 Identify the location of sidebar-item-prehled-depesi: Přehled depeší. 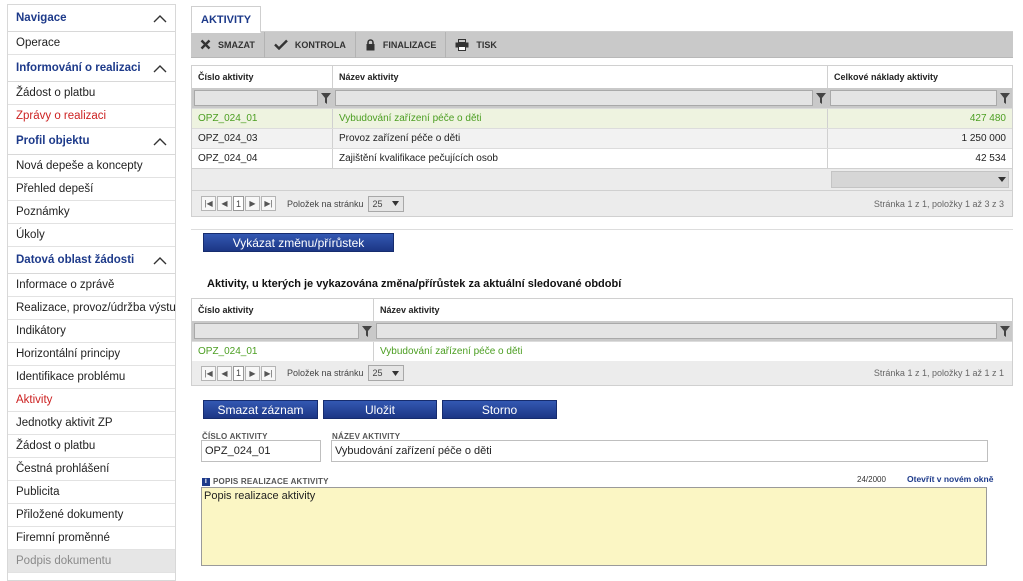
(91, 189).